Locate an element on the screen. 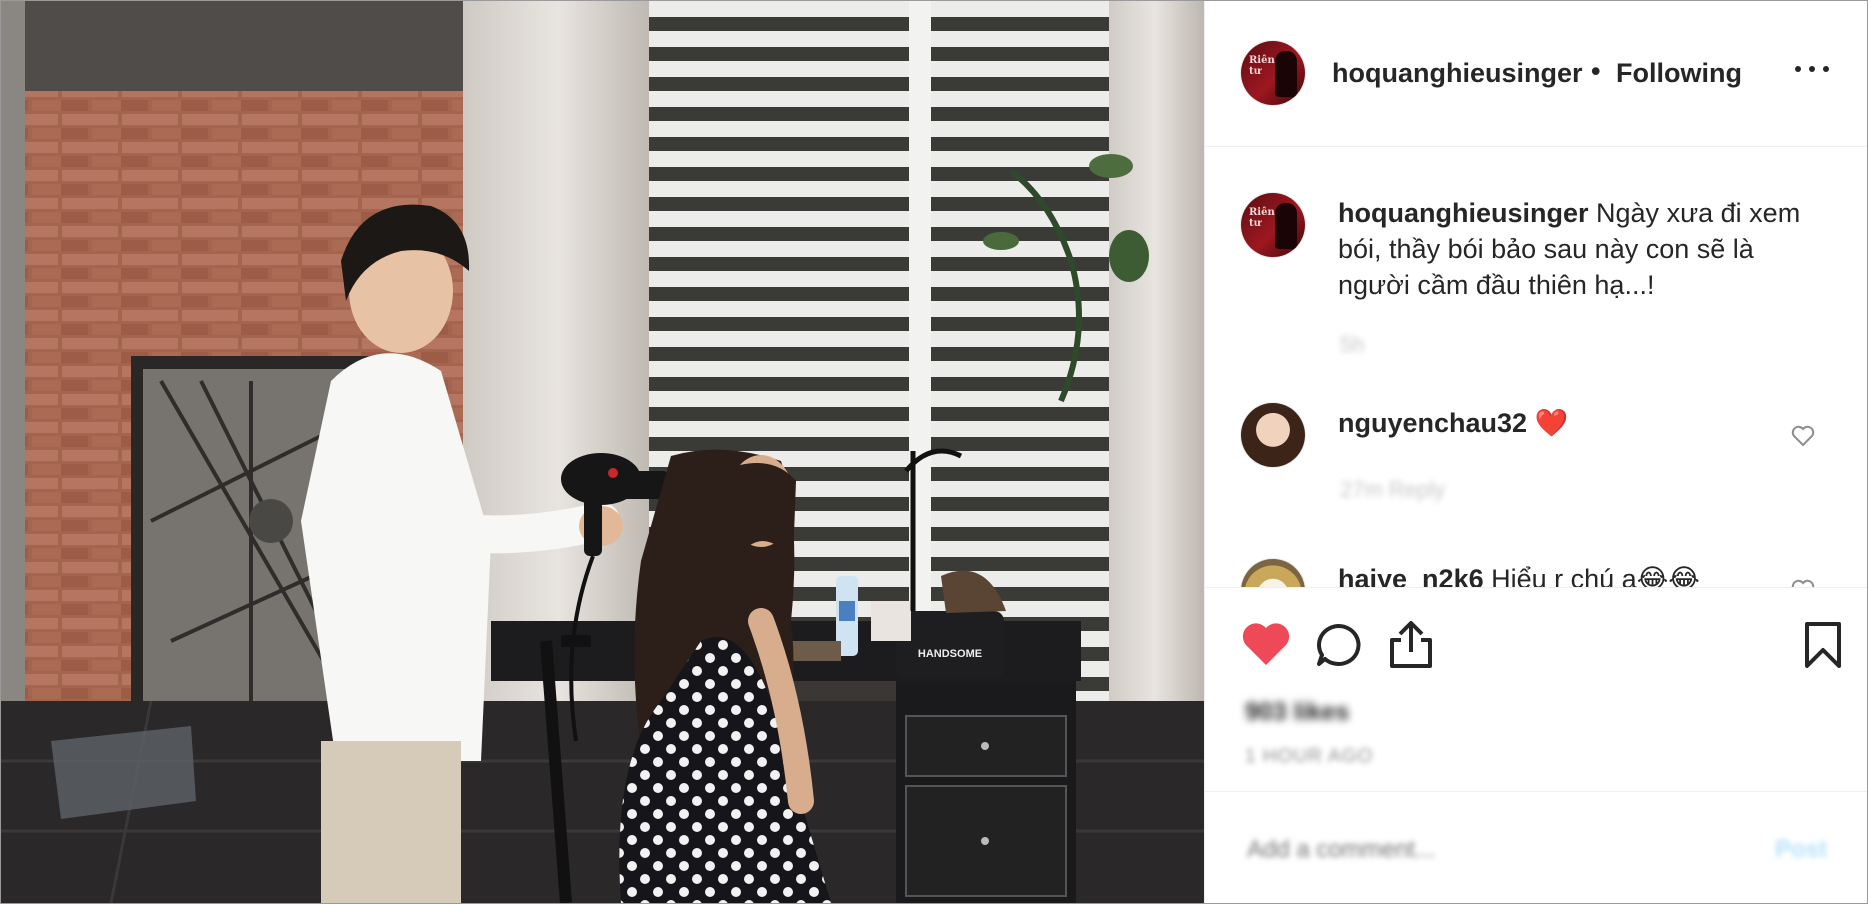  comment-body: Hiểu r chú a is located at coordinates (1564, 575).